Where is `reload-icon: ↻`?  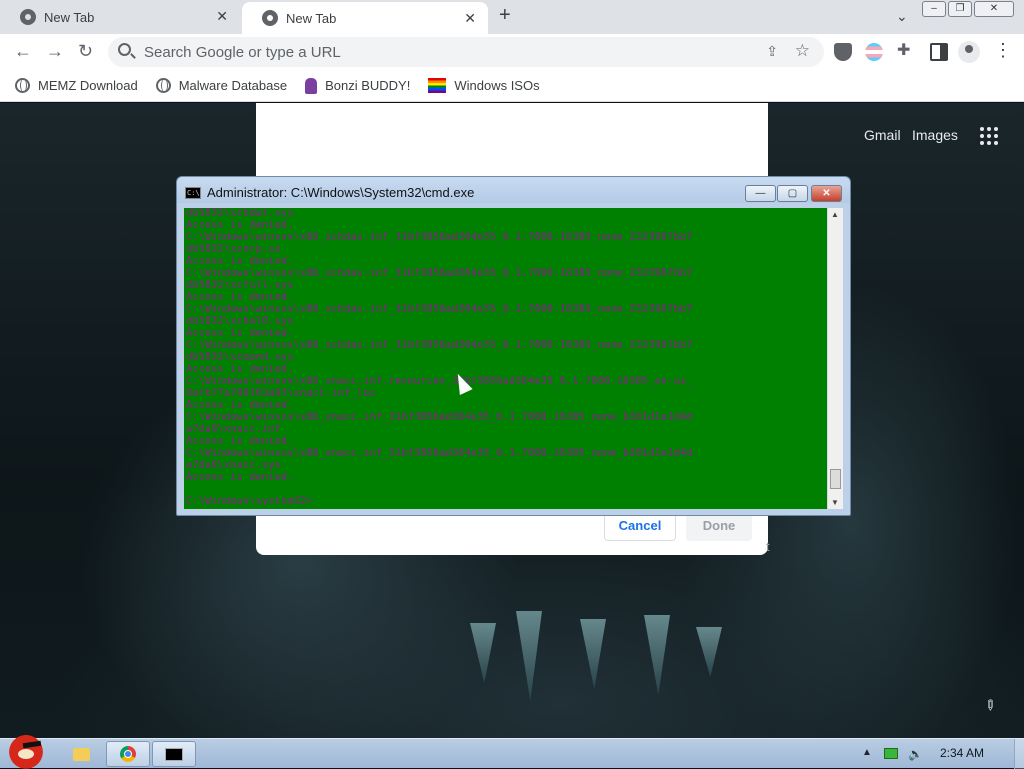
reload-icon: ↻ is located at coordinates (85, 51).